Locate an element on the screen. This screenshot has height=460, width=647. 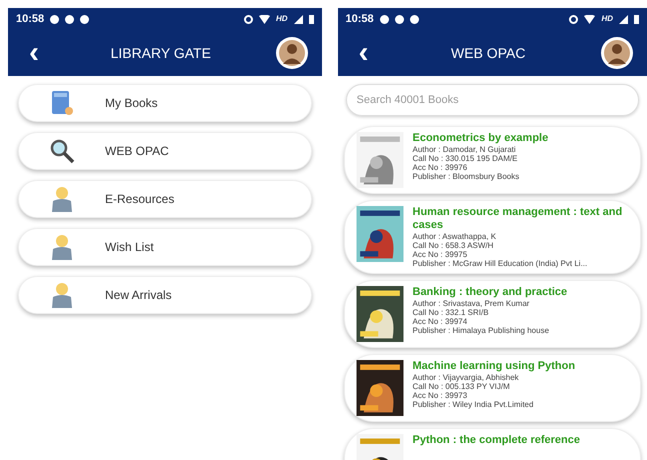
menu-item: Wish List is located at coordinates (165, 247).